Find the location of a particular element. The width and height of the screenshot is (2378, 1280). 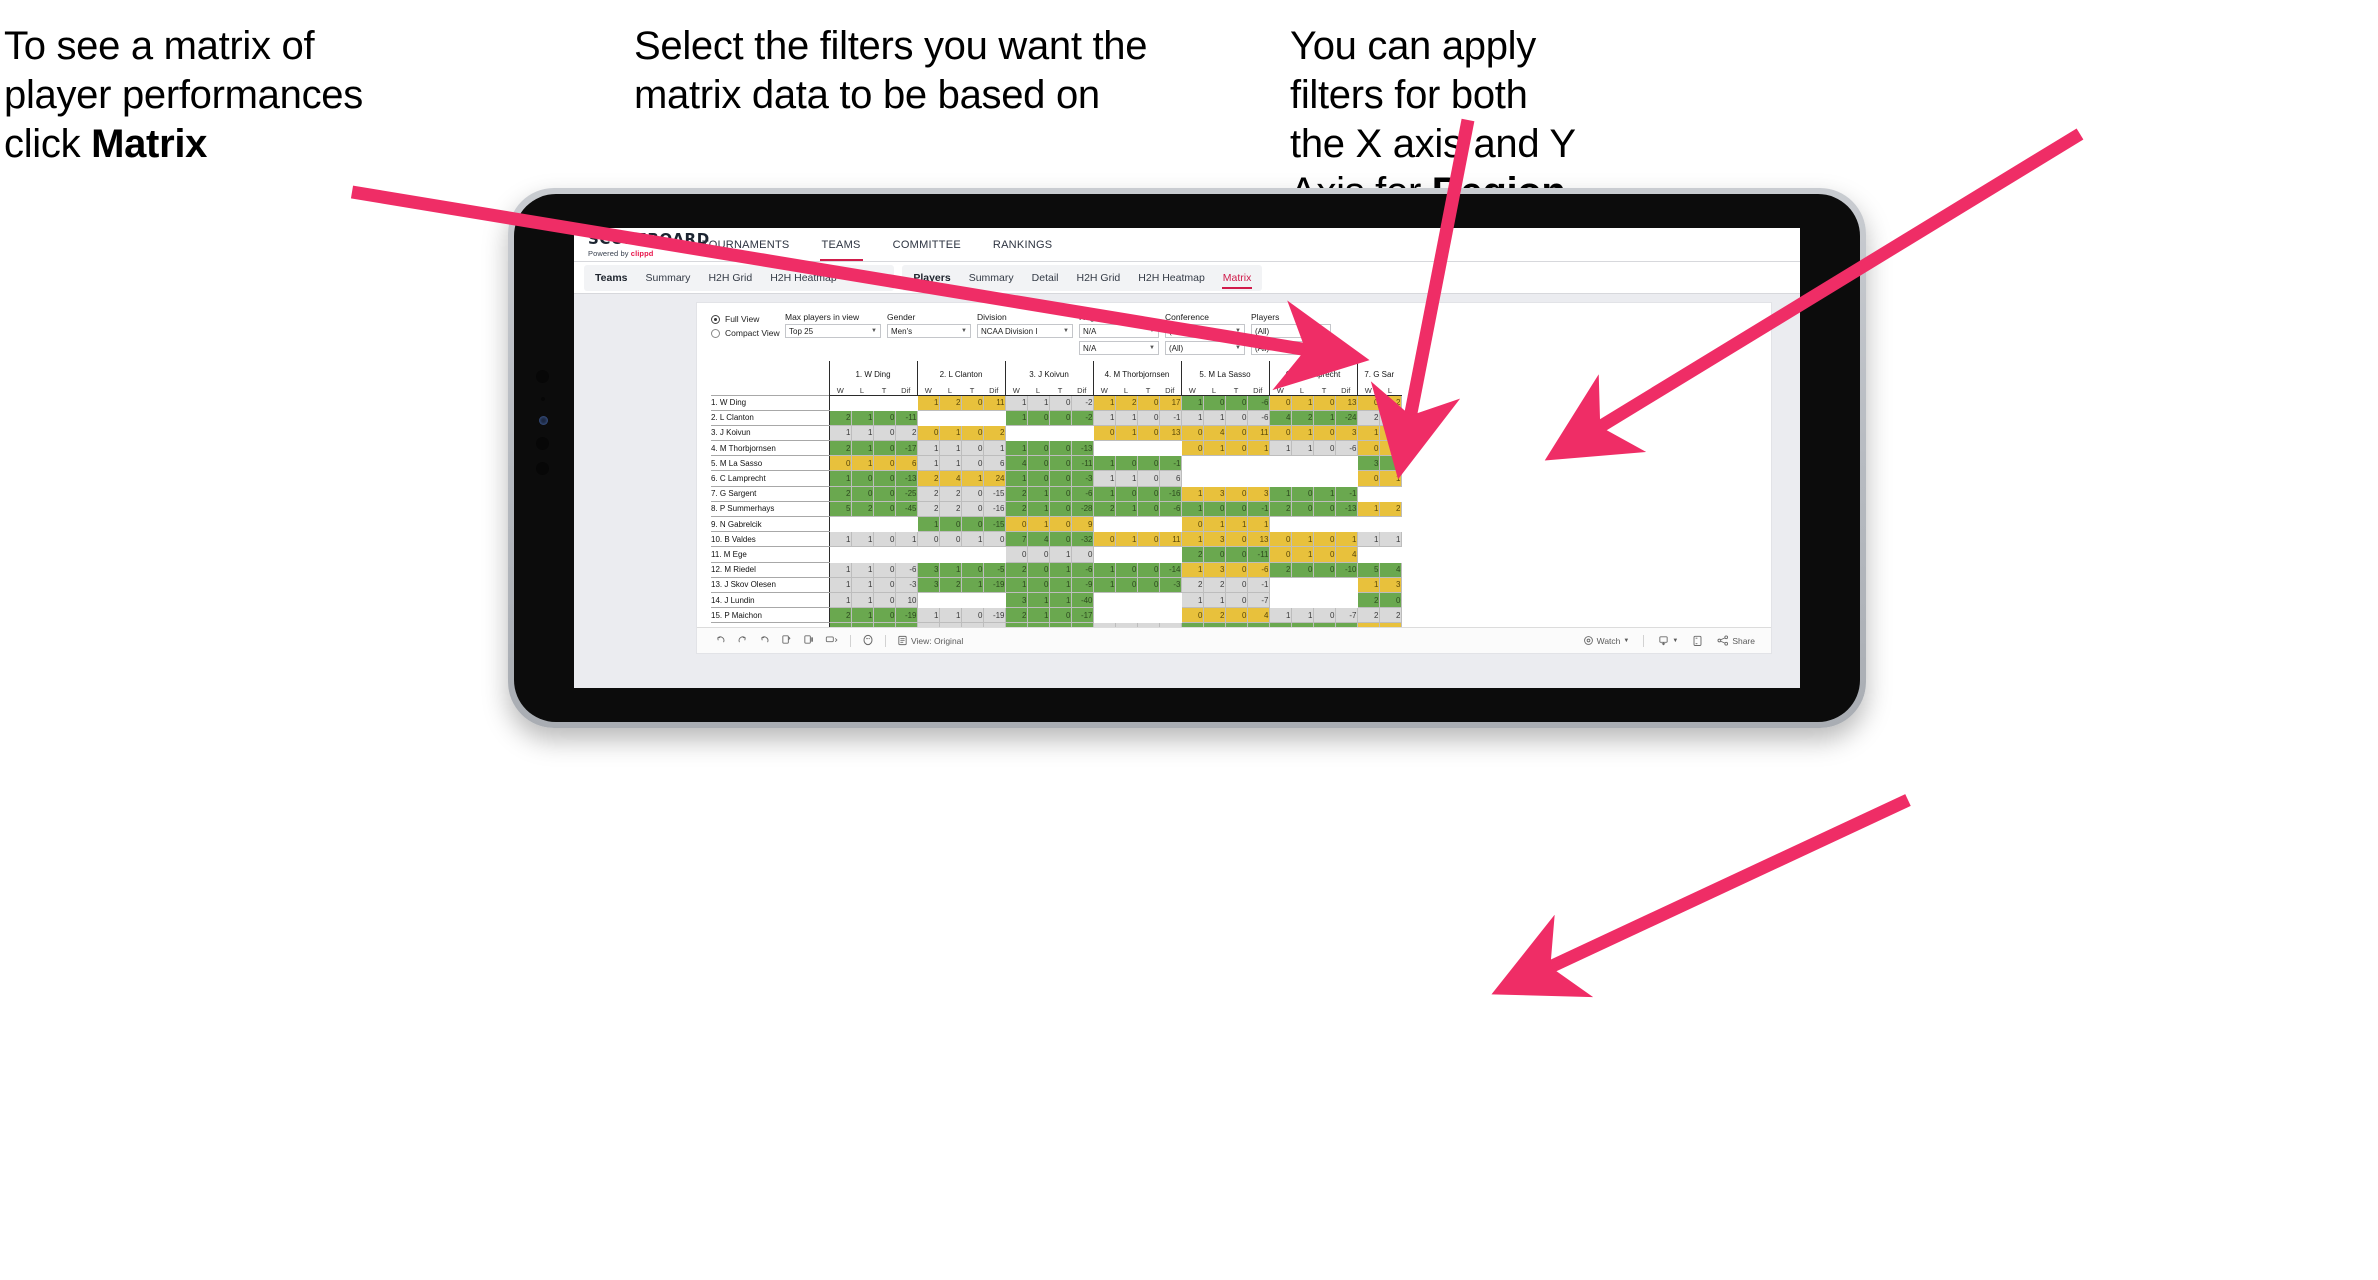

filter-conference-select-y: (All) ▼ is located at coordinates (1205, 348).